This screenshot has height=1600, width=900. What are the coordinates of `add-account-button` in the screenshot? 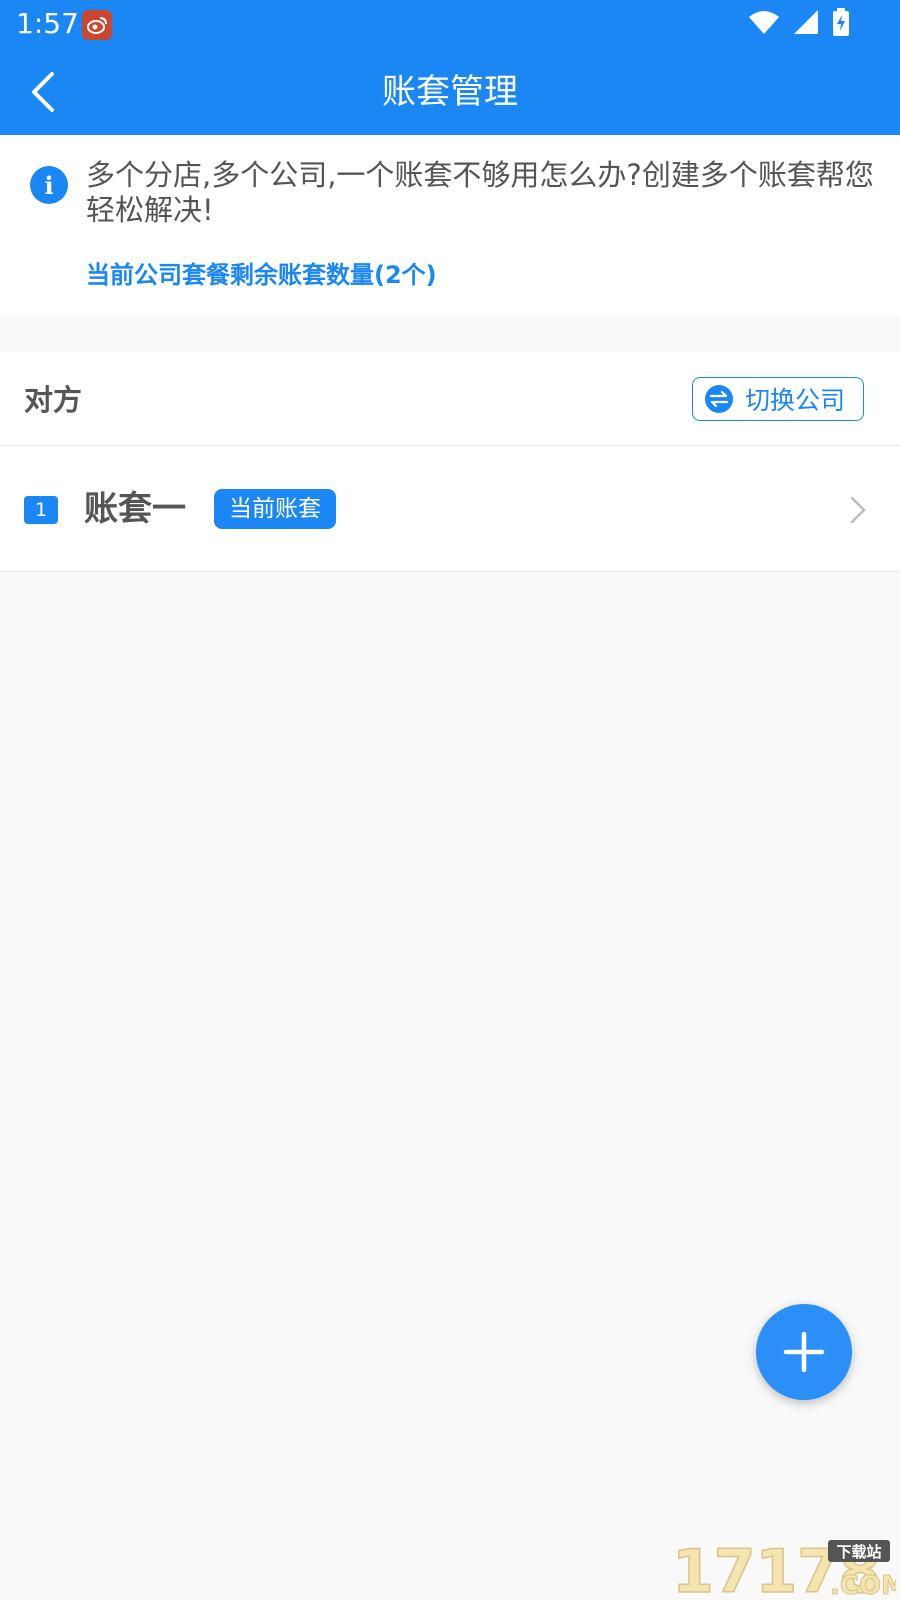 It's located at (804, 1352).